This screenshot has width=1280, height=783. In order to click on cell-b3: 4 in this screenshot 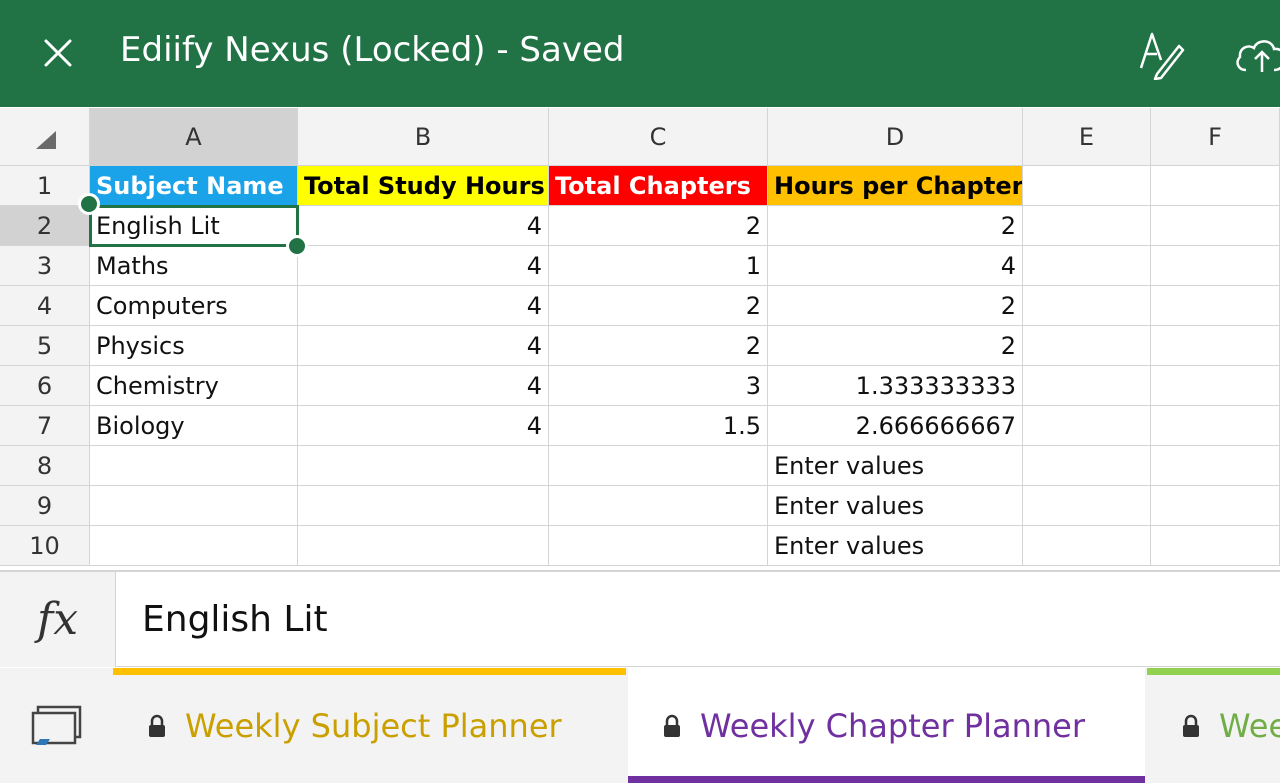, I will do `click(423, 266)`.